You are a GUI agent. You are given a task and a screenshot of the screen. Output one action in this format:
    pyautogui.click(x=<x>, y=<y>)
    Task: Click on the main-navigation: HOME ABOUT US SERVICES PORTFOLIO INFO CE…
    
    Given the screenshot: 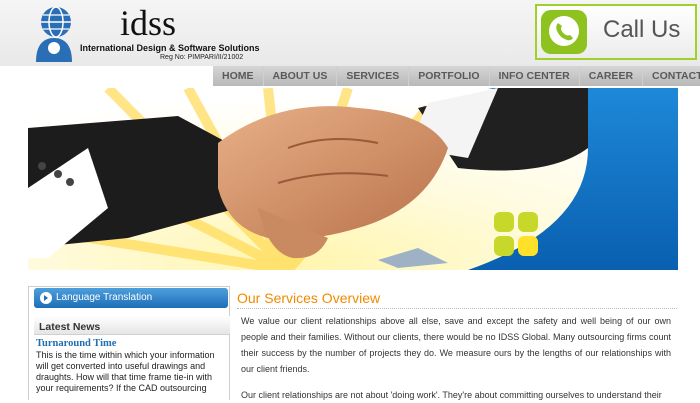 What is the action you would take?
    pyautogui.click(x=456, y=76)
    